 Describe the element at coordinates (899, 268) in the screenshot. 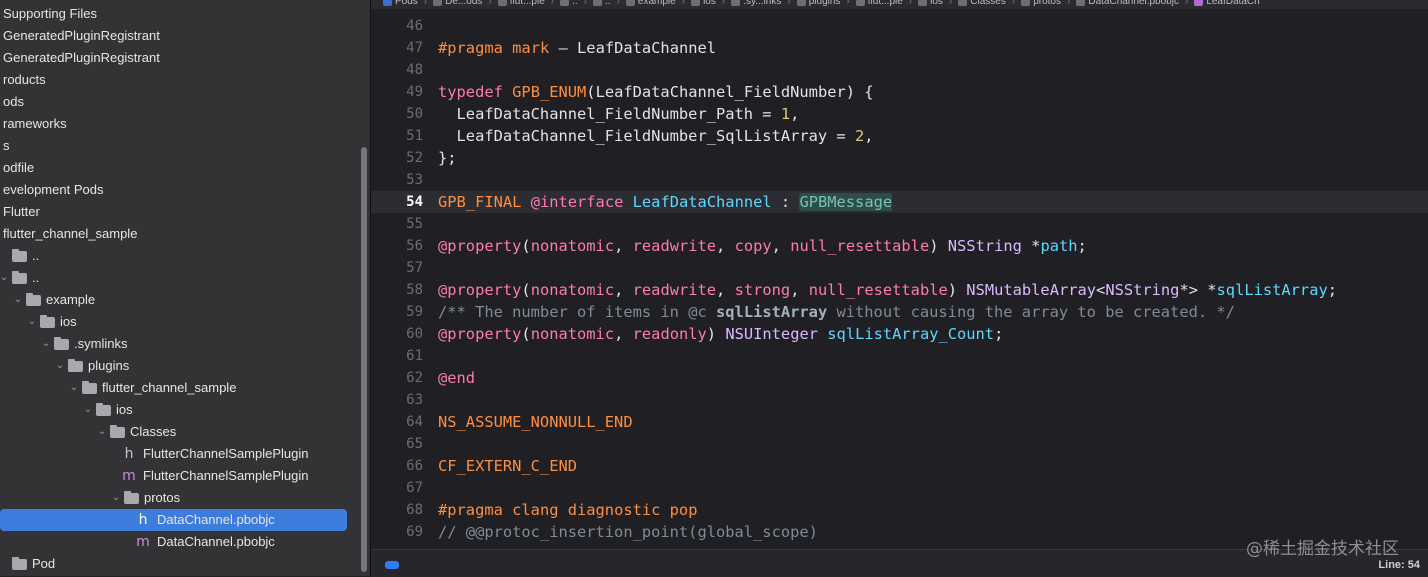

I see `code-line-row: 57` at that location.